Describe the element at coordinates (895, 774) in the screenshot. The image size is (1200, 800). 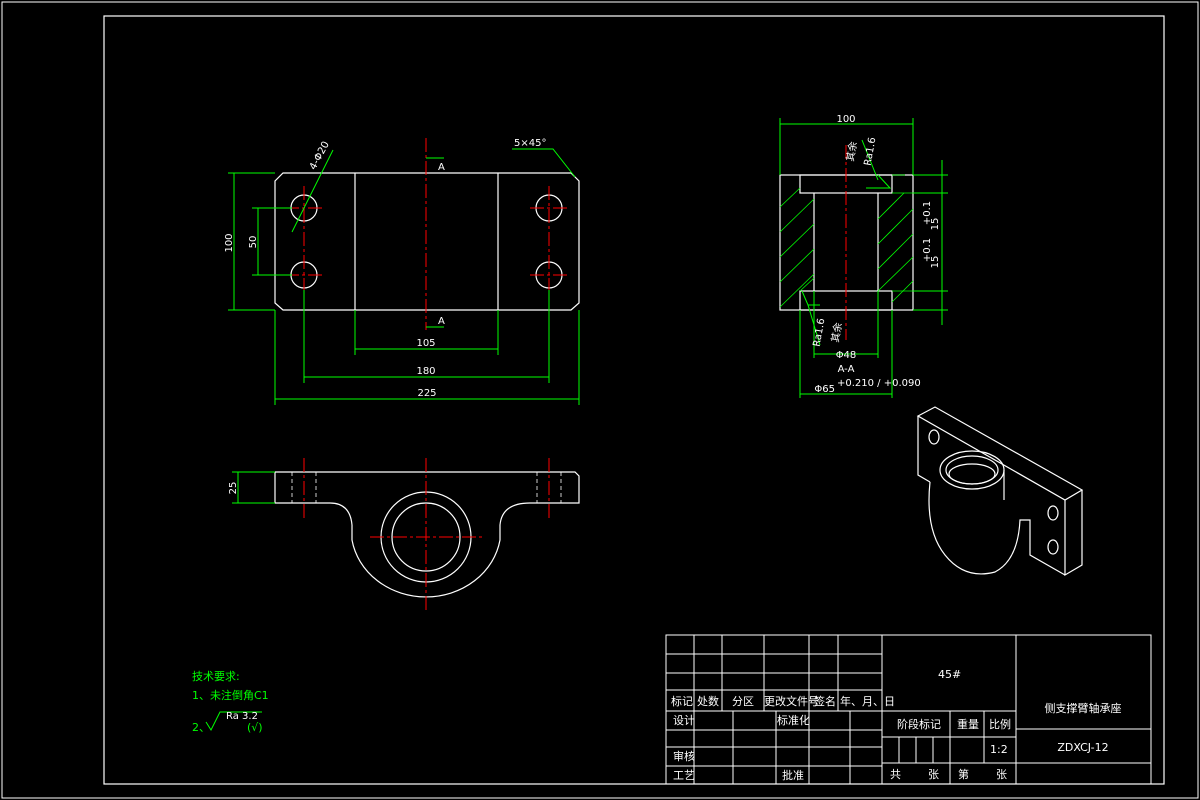
I see `tb-total: 共` at that location.